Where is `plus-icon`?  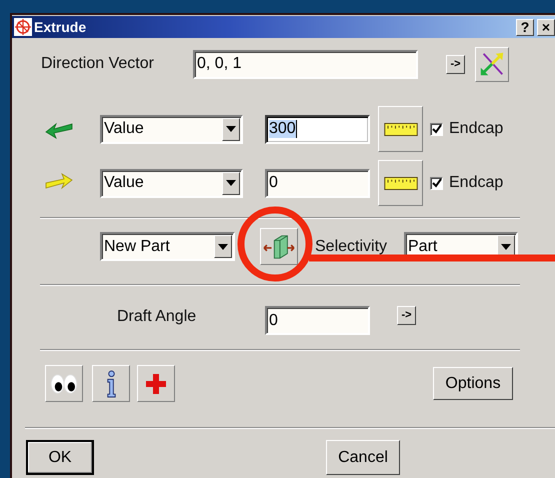 plus-icon is located at coordinates (156, 384).